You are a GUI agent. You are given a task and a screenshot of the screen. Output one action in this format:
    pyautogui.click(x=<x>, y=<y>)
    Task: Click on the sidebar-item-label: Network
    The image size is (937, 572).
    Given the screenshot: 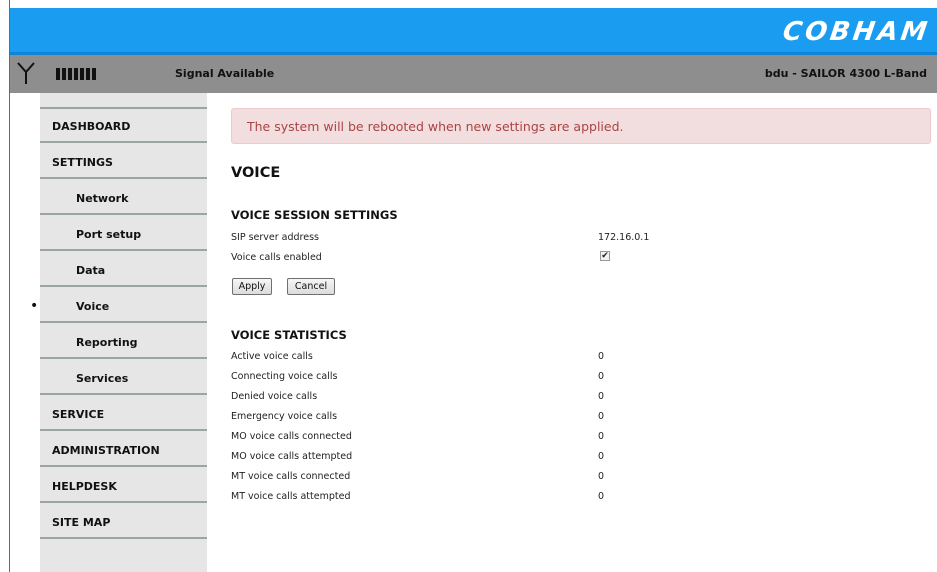 What is the action you would take?
    pyautogui.click(x=102, y=198)
    